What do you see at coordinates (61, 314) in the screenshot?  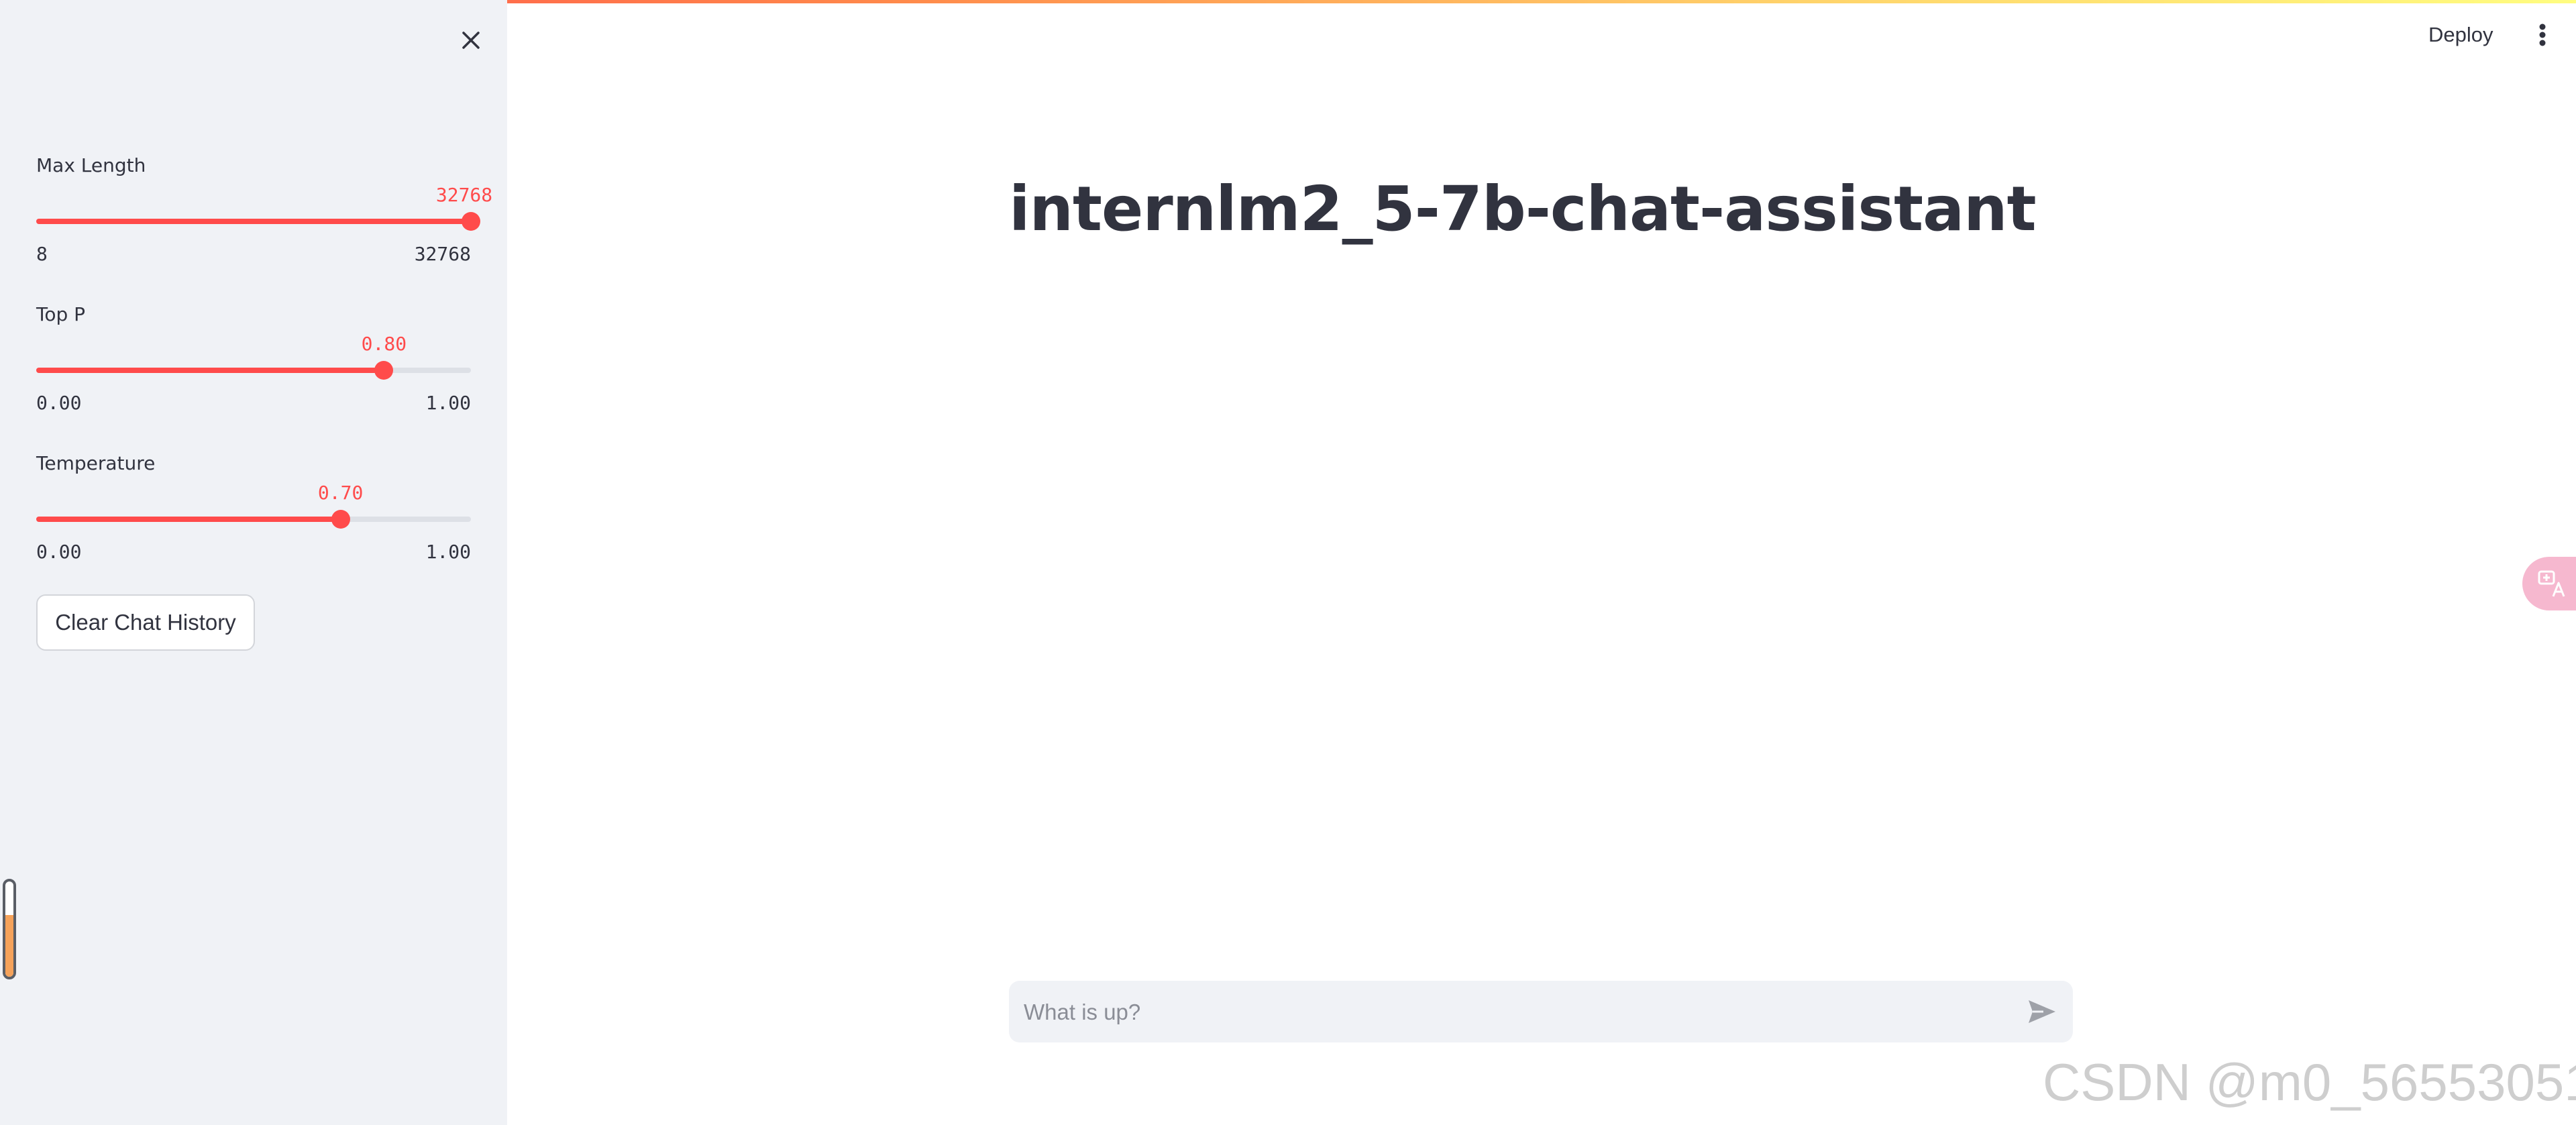 I see `slider-label: Top P` at bounding box center [61, 314].